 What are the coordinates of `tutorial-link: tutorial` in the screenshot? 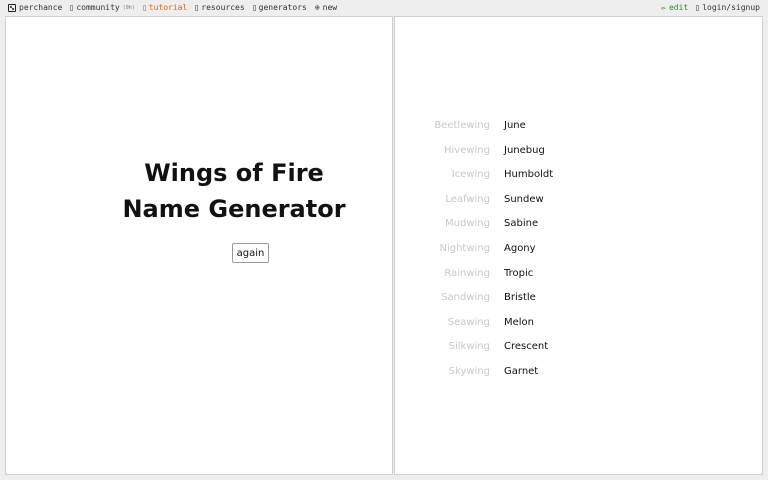 It's located at (165, 7).